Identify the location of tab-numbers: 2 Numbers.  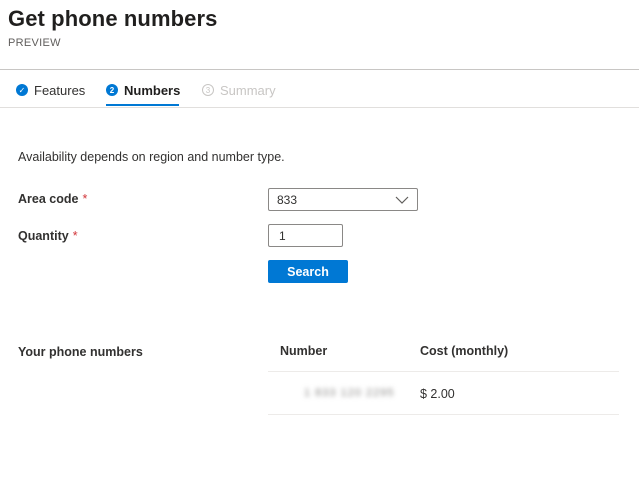
(143, 90).